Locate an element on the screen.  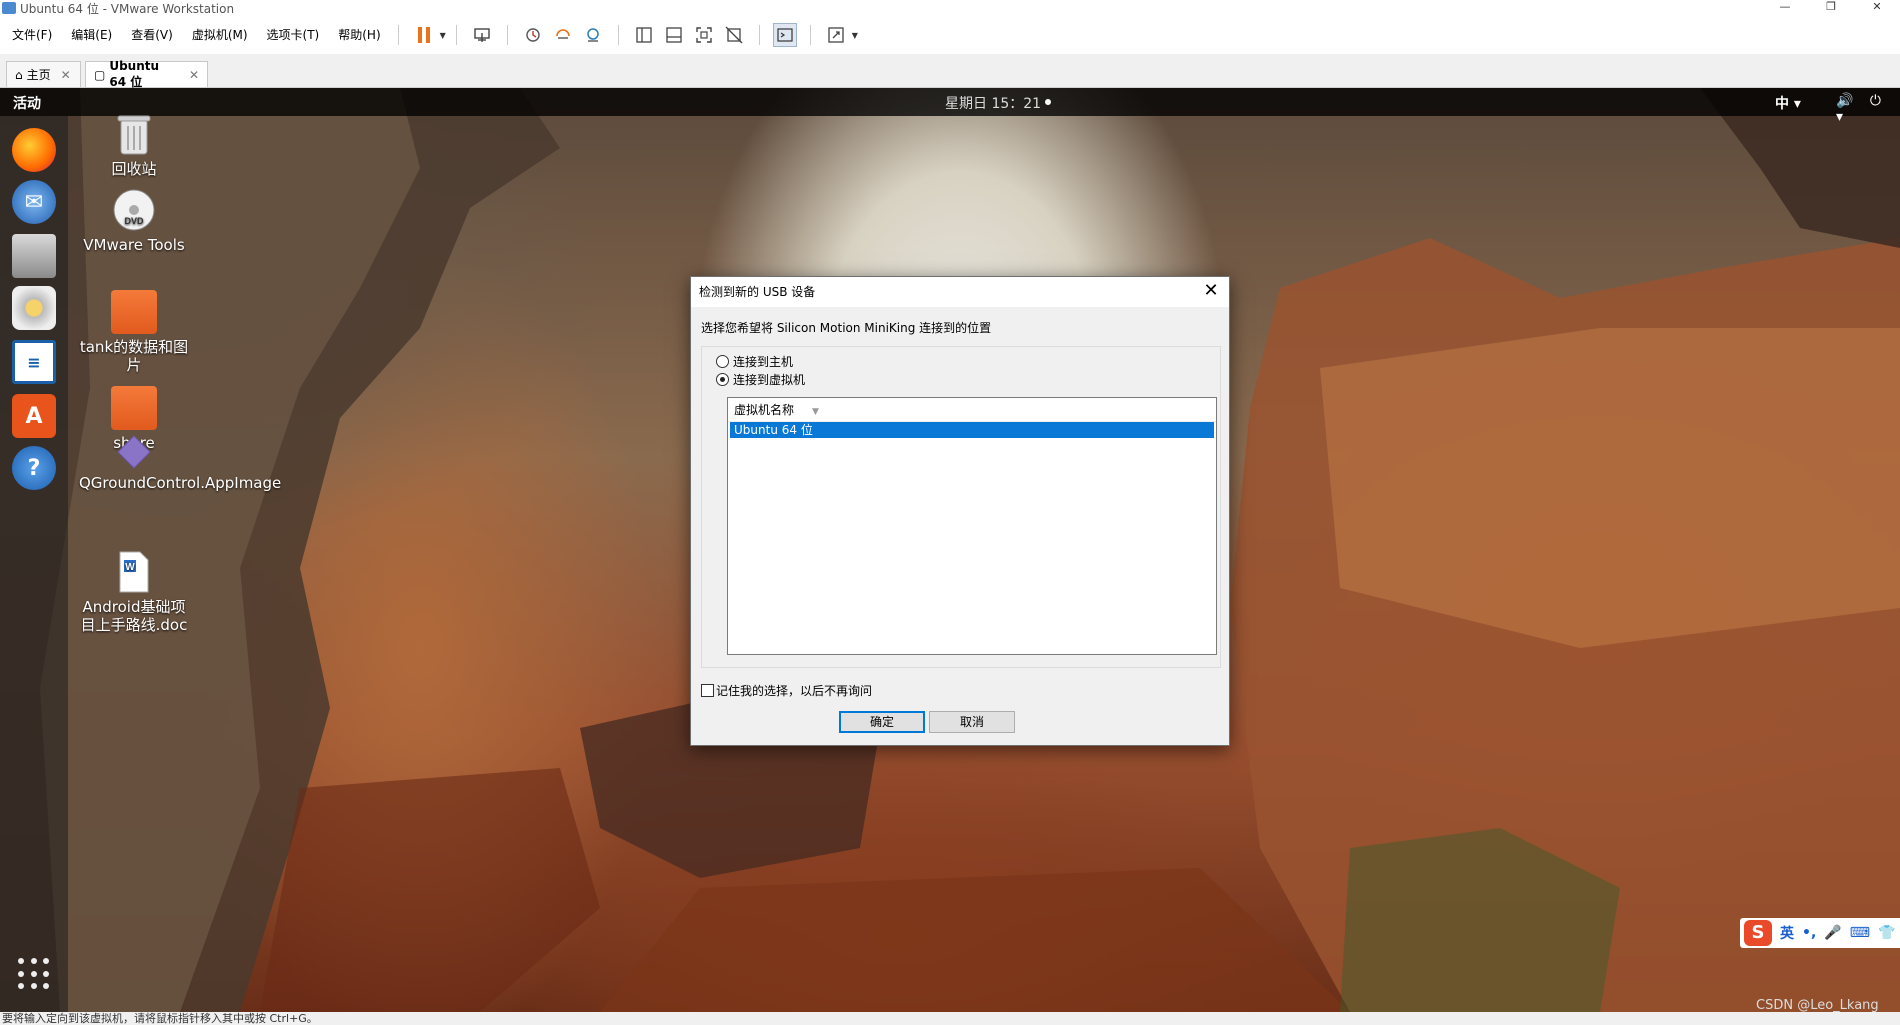
remember-choice-checkbox: 记住我的选择，以后不再询问 is located at coordinates (786, 690).